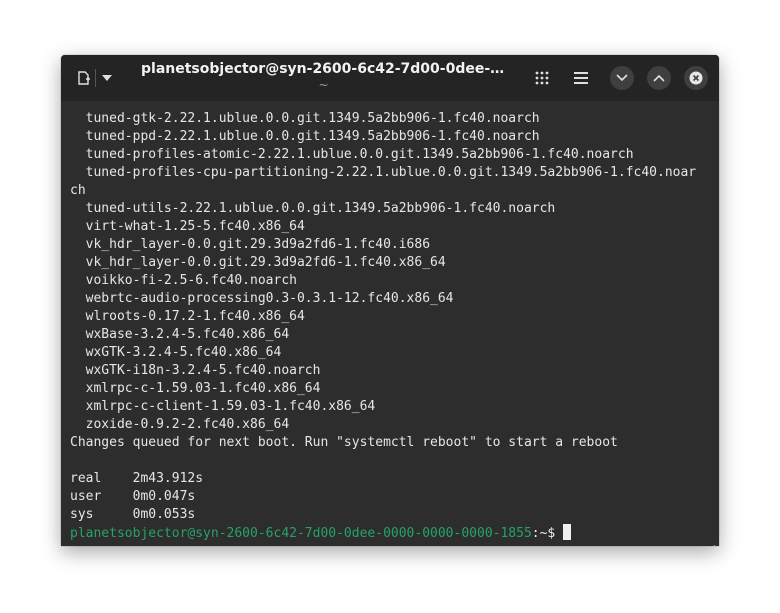 This screenshot has width=780, height=613. What do you see at coordinates (542, 78) in the screenshot?
I see `grid-icon` at bounding box center [542, 78].